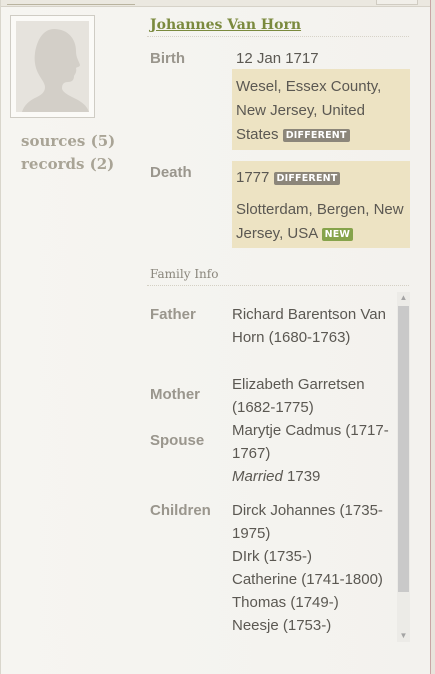  What do you see at coordinates (397, 2) in the screenshot?
I see `top-button` at bounding box center [397, 2].